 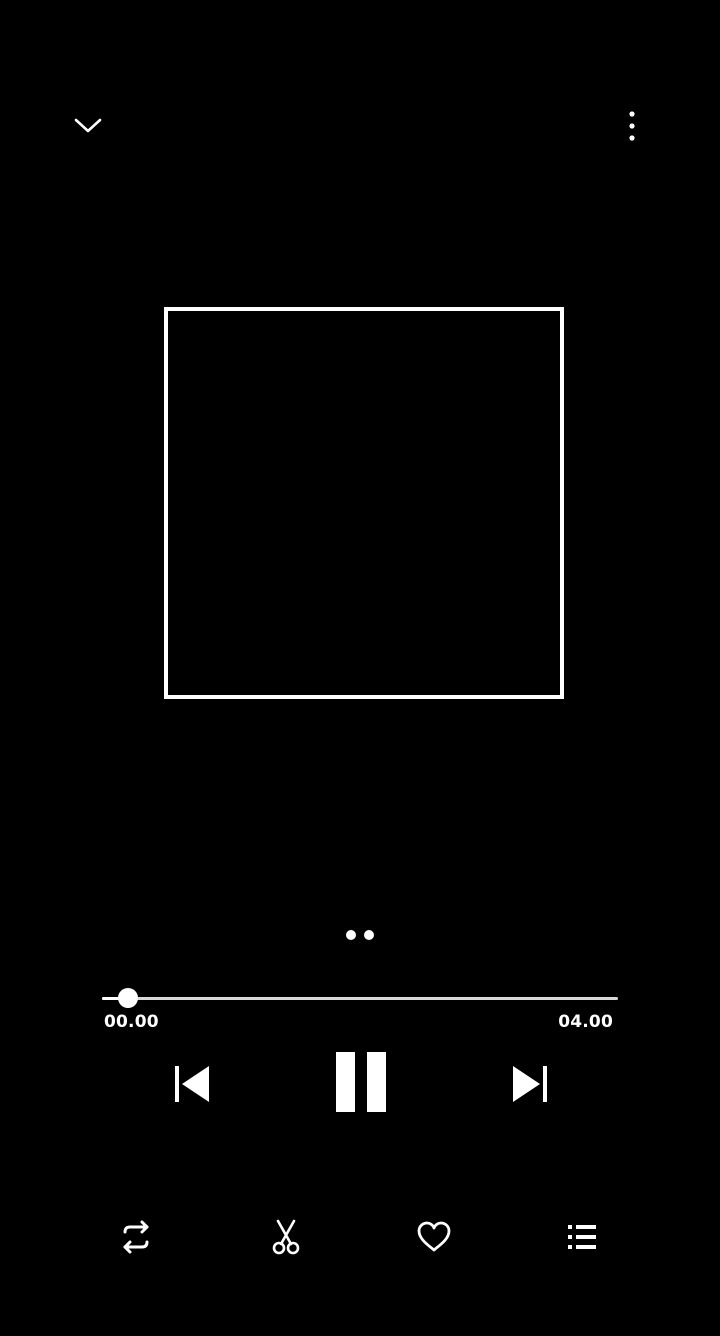 I want to click on elapsed-time: 00.00, so click(x=131, y=1022).